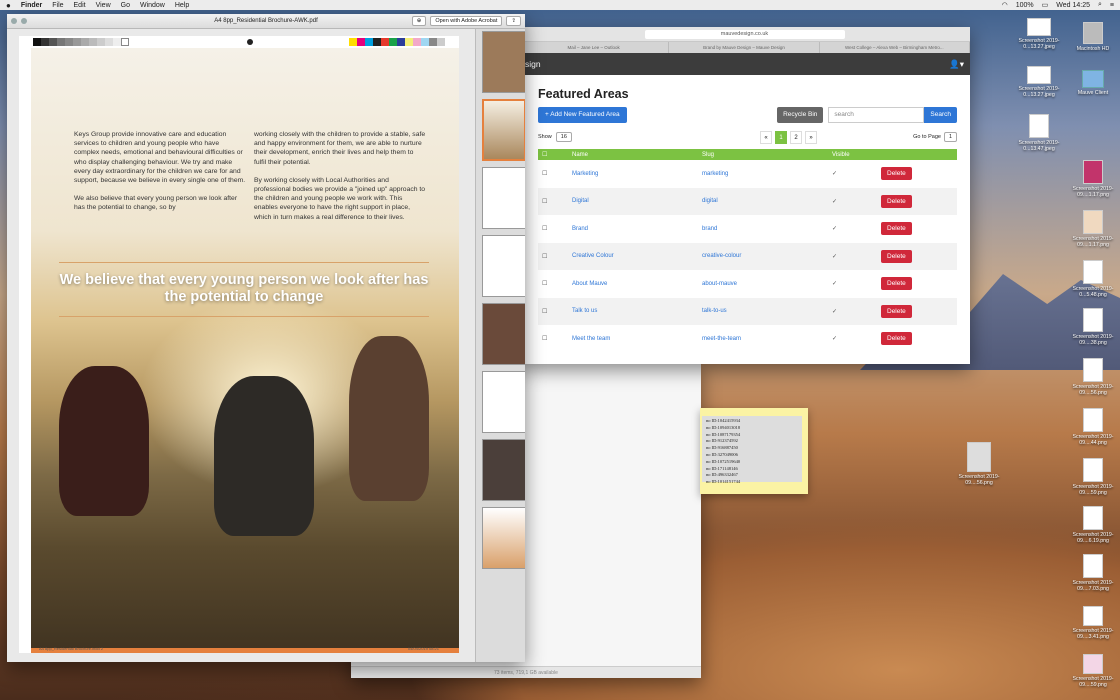 This screenshot has height=700, width=1120. Describe the element at coordinates (419, 21) in the screenshot. I see `zoom-icon: ⊕` at that location.